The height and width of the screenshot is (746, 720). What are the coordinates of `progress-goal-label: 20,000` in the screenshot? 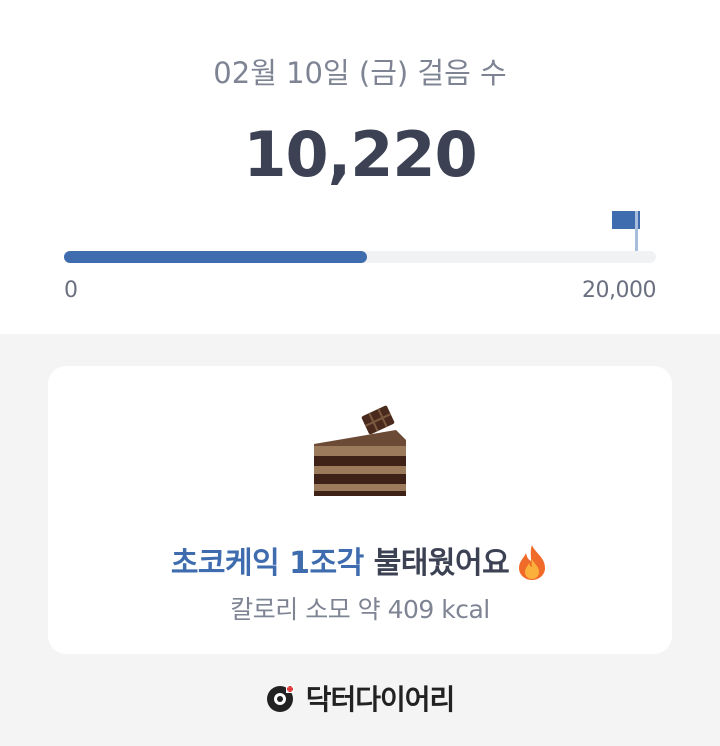 It's located at (619, 290).